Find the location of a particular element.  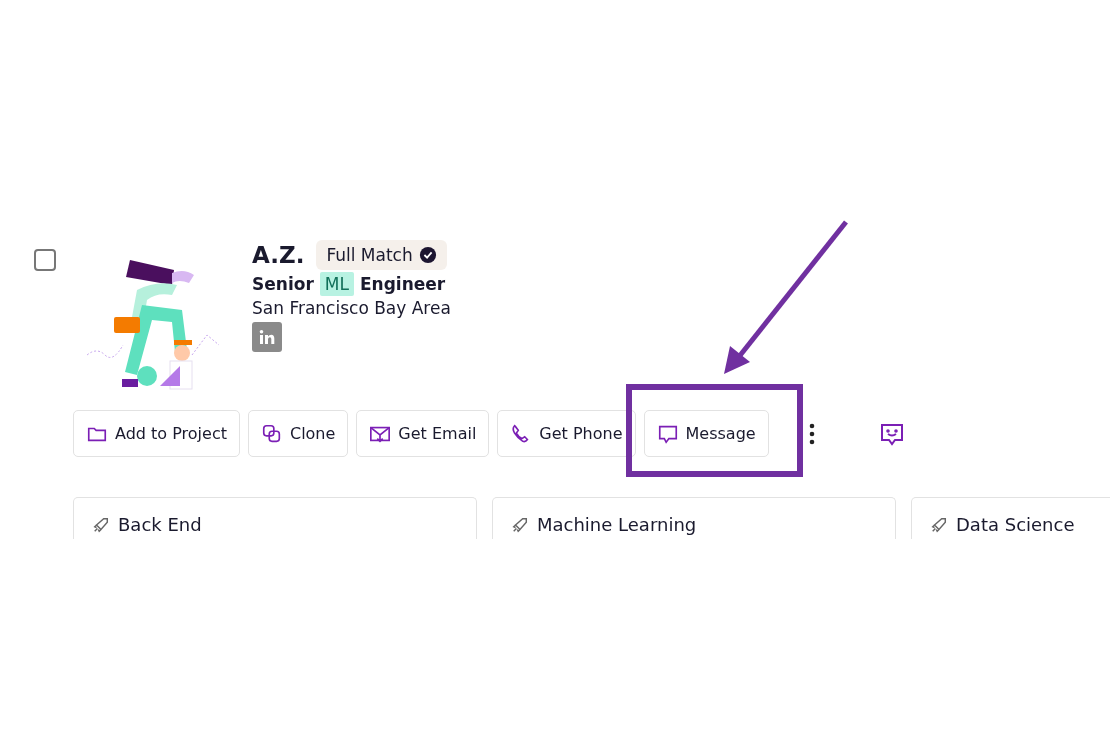

location: San Francisco Bay Area is located at coordinates (351, 308).